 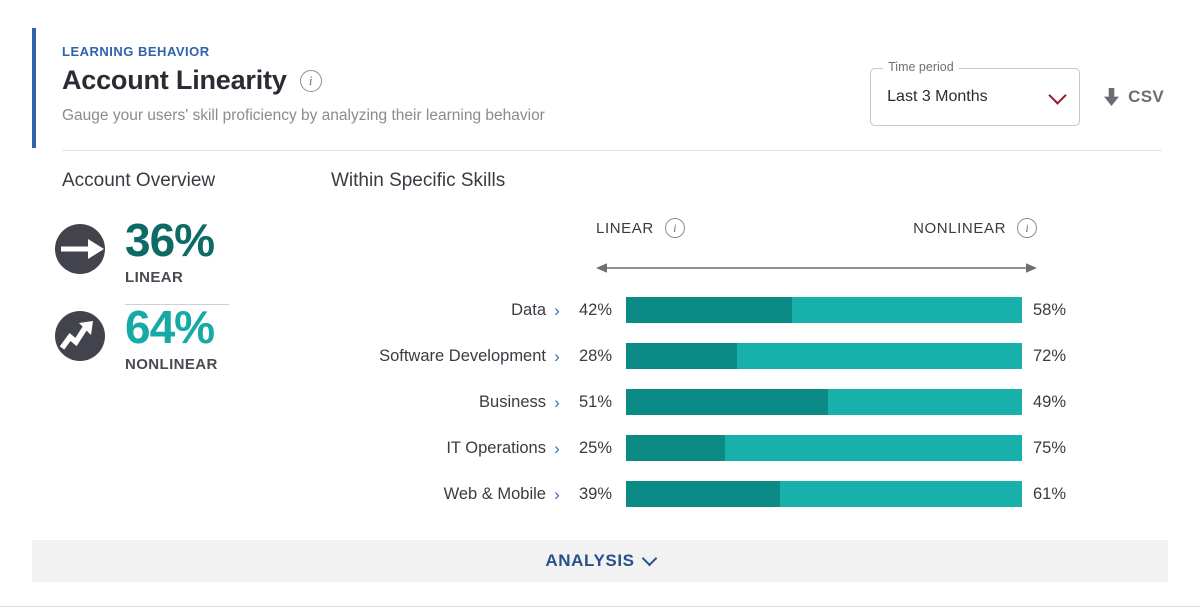 I want to click on axis-right-label: NONLINEAR, so click(x=959, y=228).